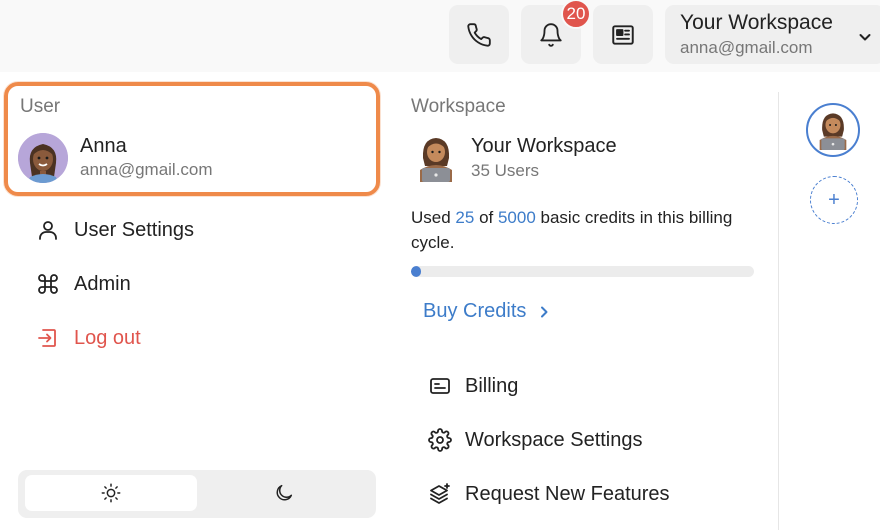 The width and height of the screenshot is (880, 530). Describe the element at coordinates (486, 217) in the screenshot. I see `credits-mid: of` at that location.